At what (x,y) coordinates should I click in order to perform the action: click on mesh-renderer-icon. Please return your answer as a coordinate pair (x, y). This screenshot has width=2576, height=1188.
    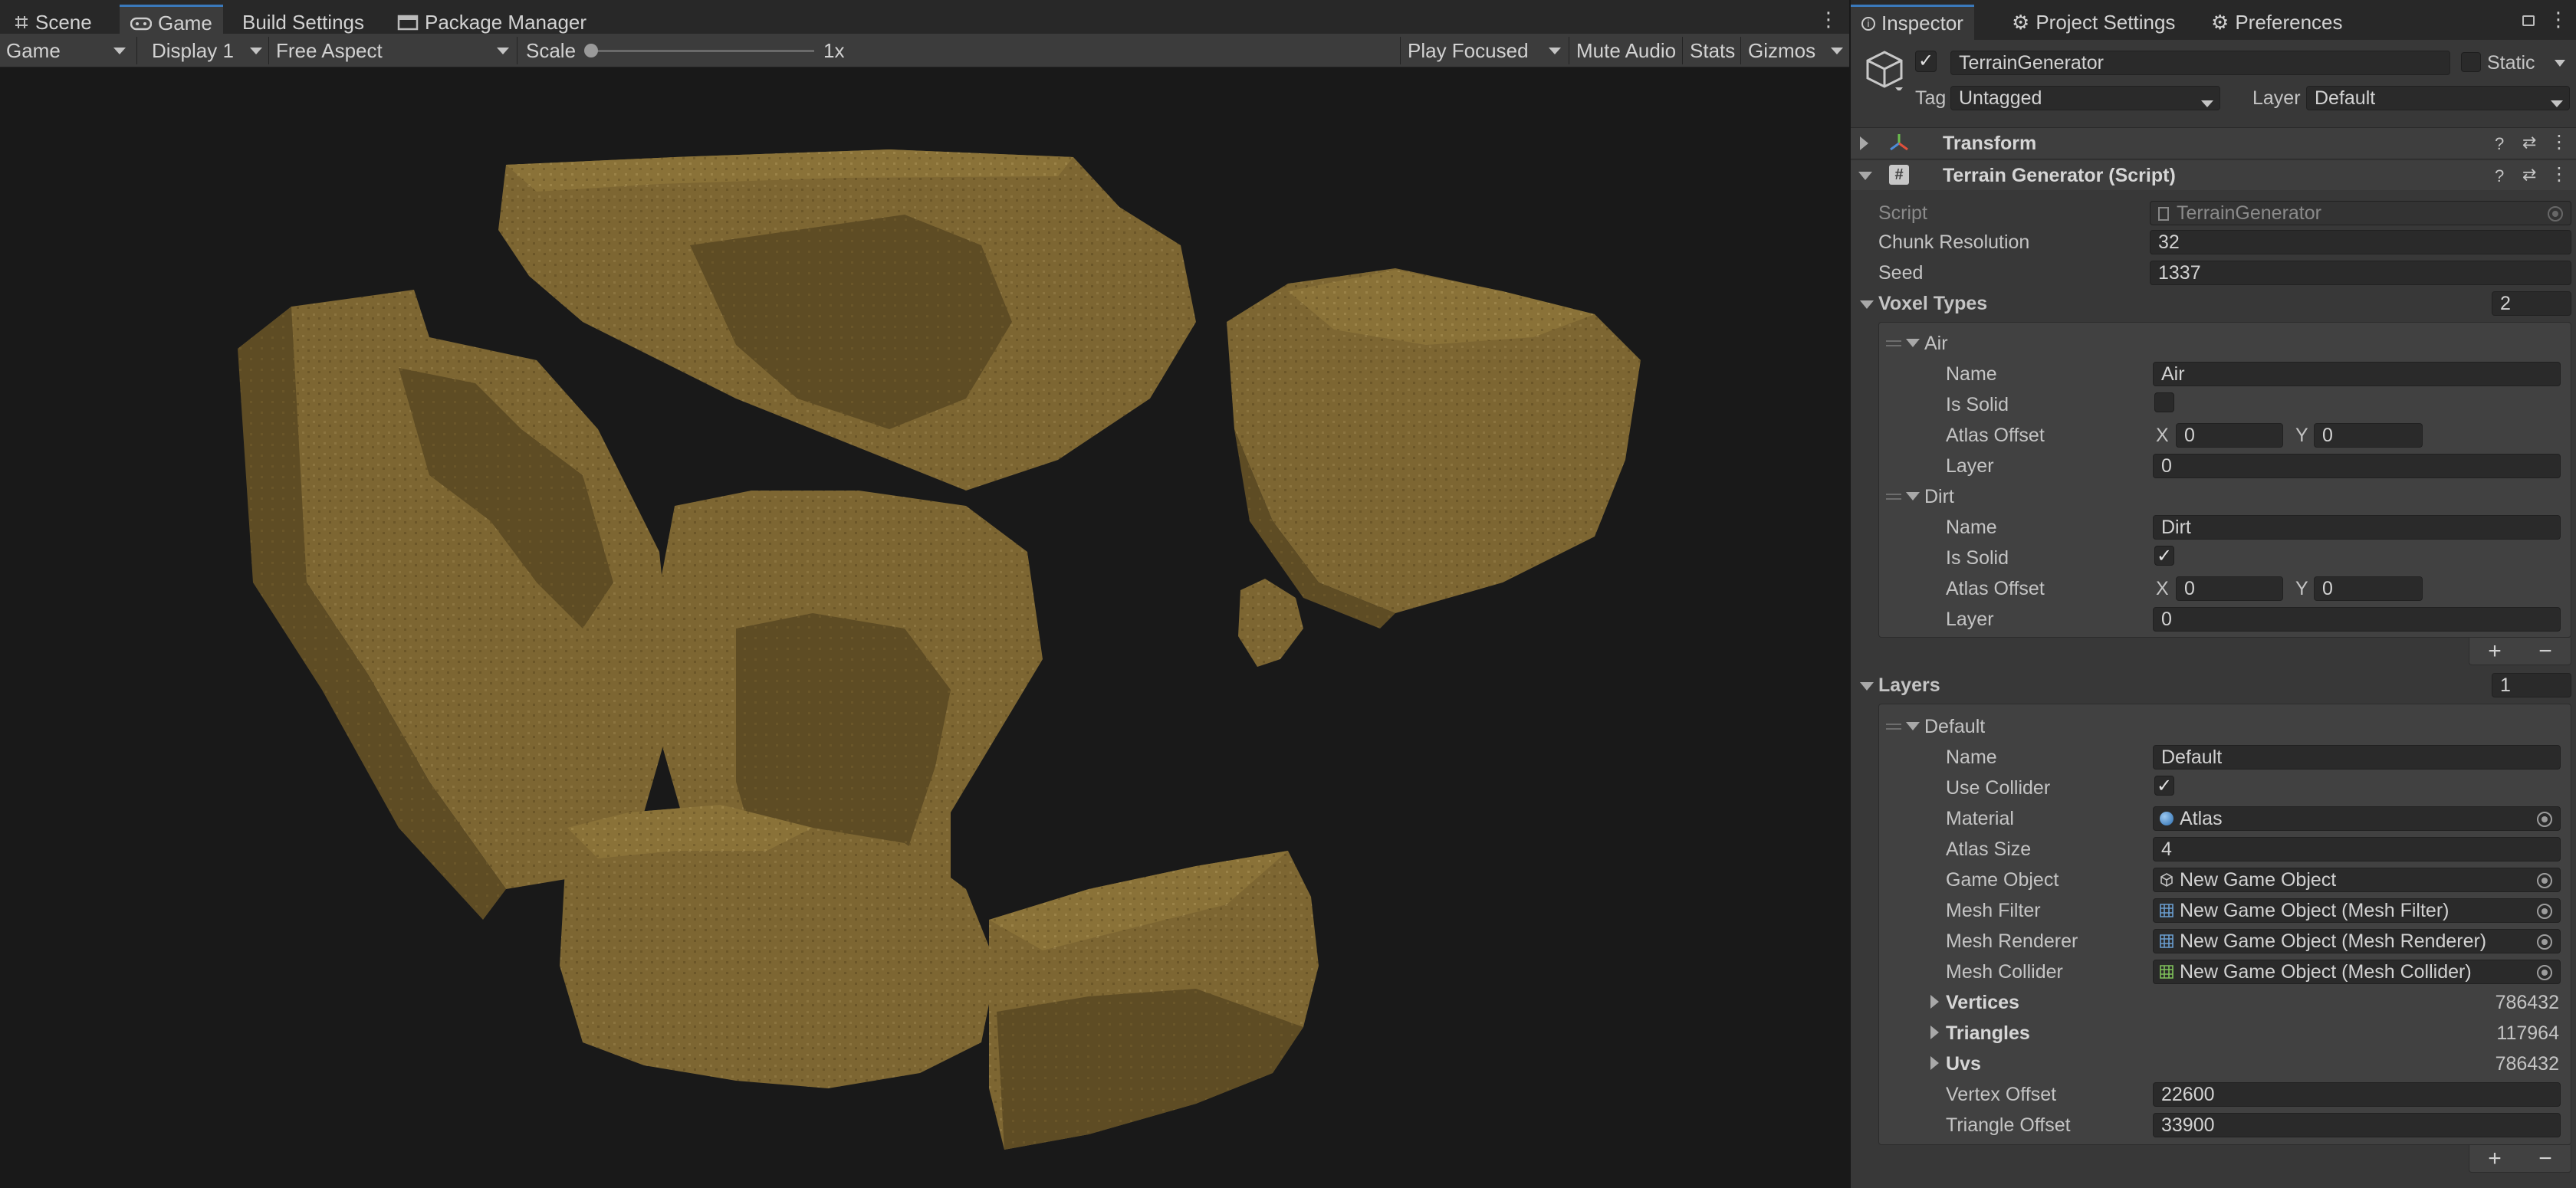
    Looking at the image, I should click on (2167, 941).